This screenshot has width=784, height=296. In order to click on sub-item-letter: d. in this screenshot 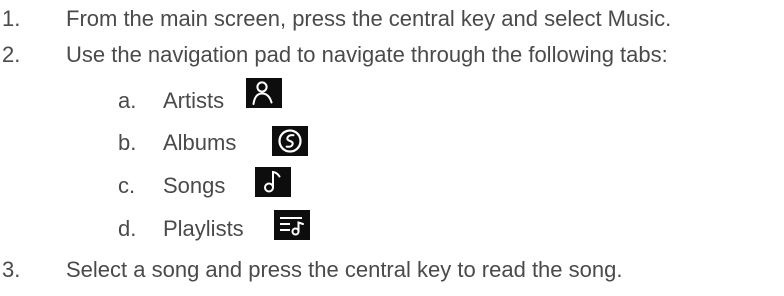, I will do `click(127, 228)`.